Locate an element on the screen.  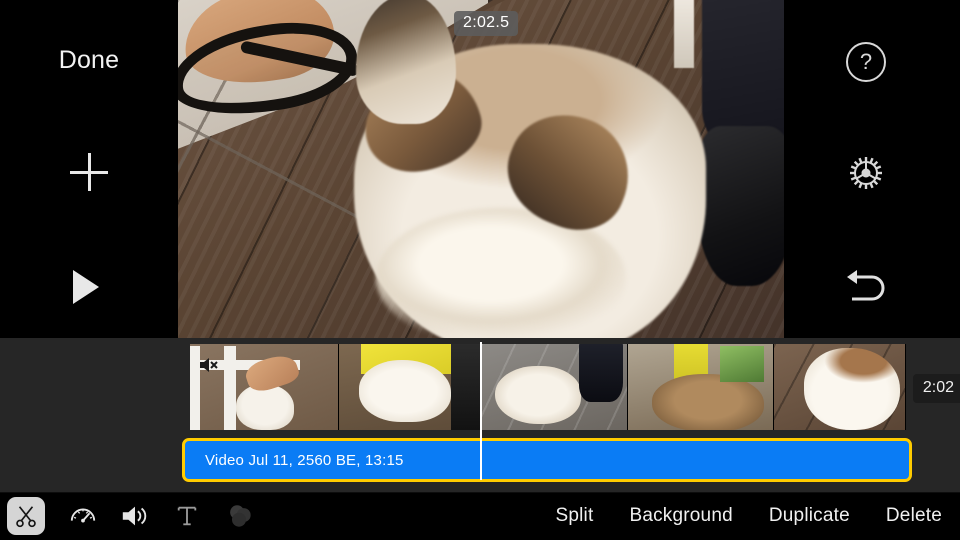
text-t-icon is located at coordinates (187, 516).